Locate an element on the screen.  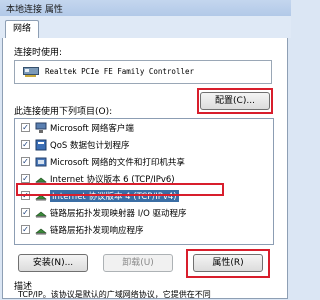
item-label: Microsoft 网络客户端 is located at coordinates (92, 129).